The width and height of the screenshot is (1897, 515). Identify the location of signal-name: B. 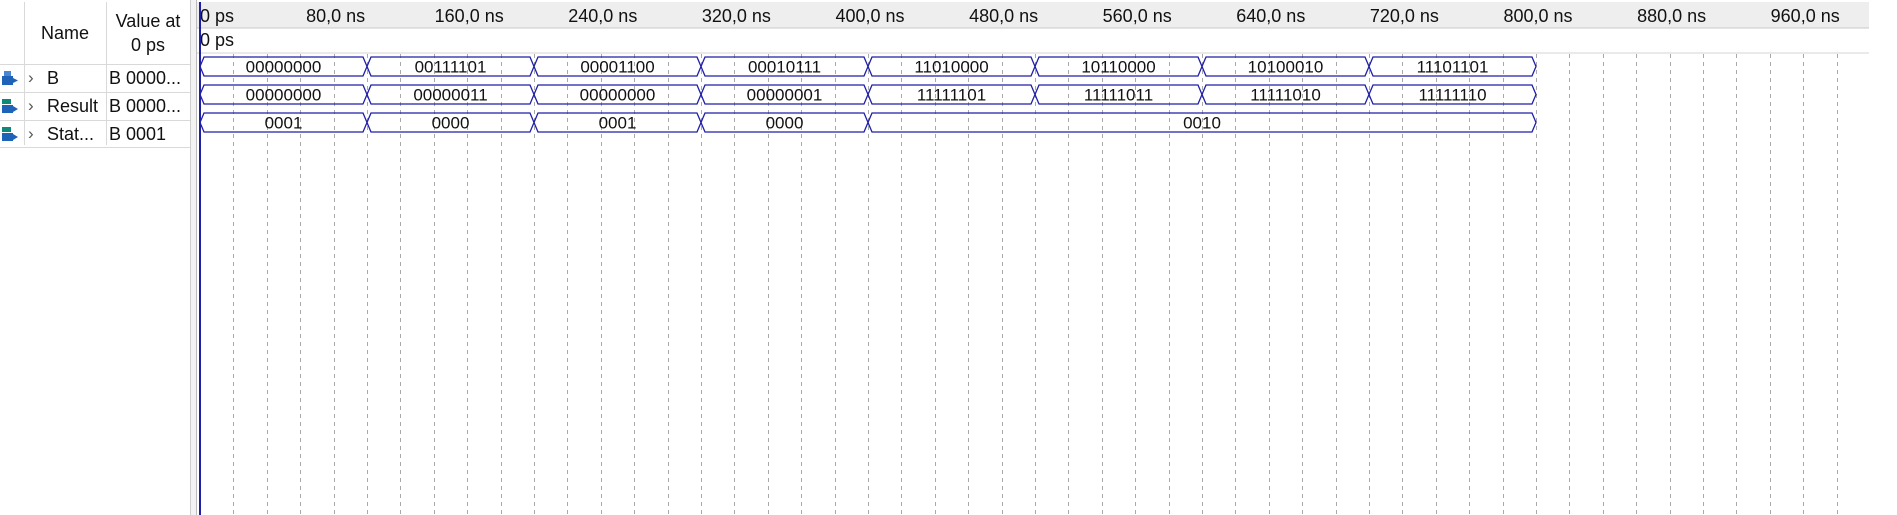
(53, 78).